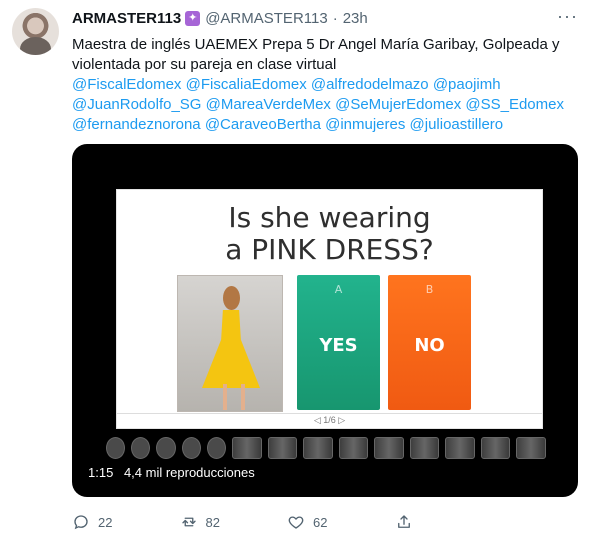  I want to click on reply-icon, so click(81, 522).